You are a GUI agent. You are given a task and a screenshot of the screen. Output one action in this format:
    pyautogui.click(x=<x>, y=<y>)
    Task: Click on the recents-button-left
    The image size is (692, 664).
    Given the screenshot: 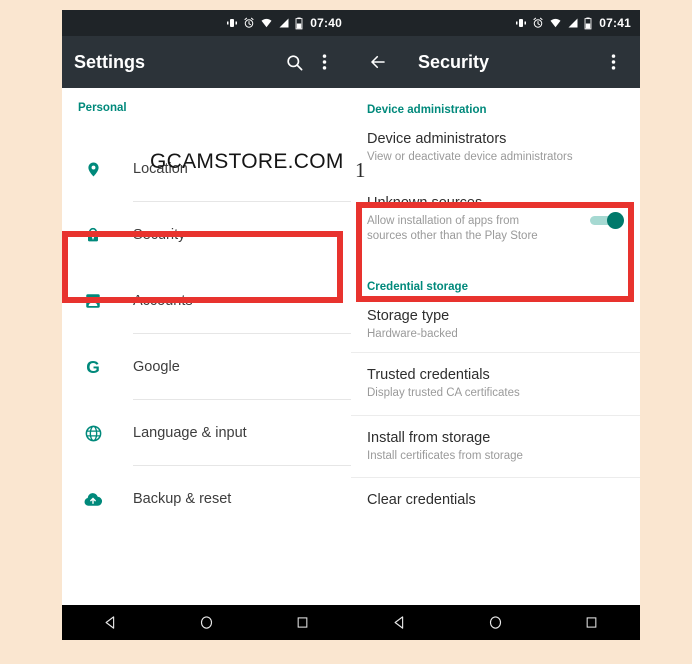 What is the action you would take?
    pyautogui.click(x=303, y=622)
    